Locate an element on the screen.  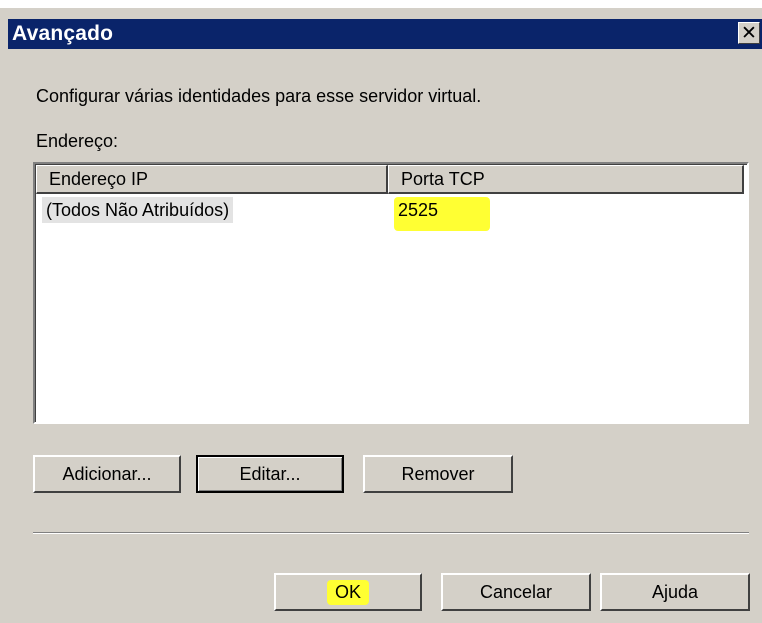
table-row-ip-cell: (Todos Não Atribuídos) is located at coordinates (138, 210).